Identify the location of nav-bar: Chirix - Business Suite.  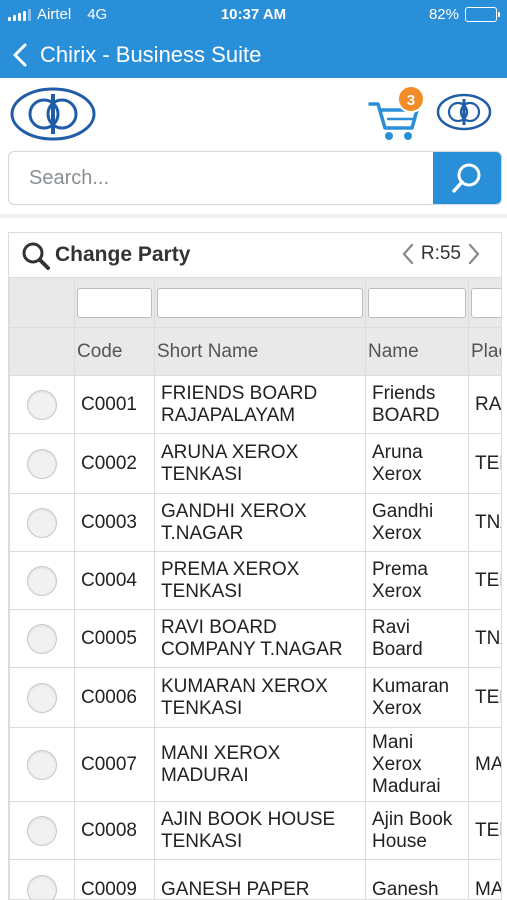
(253, 56).